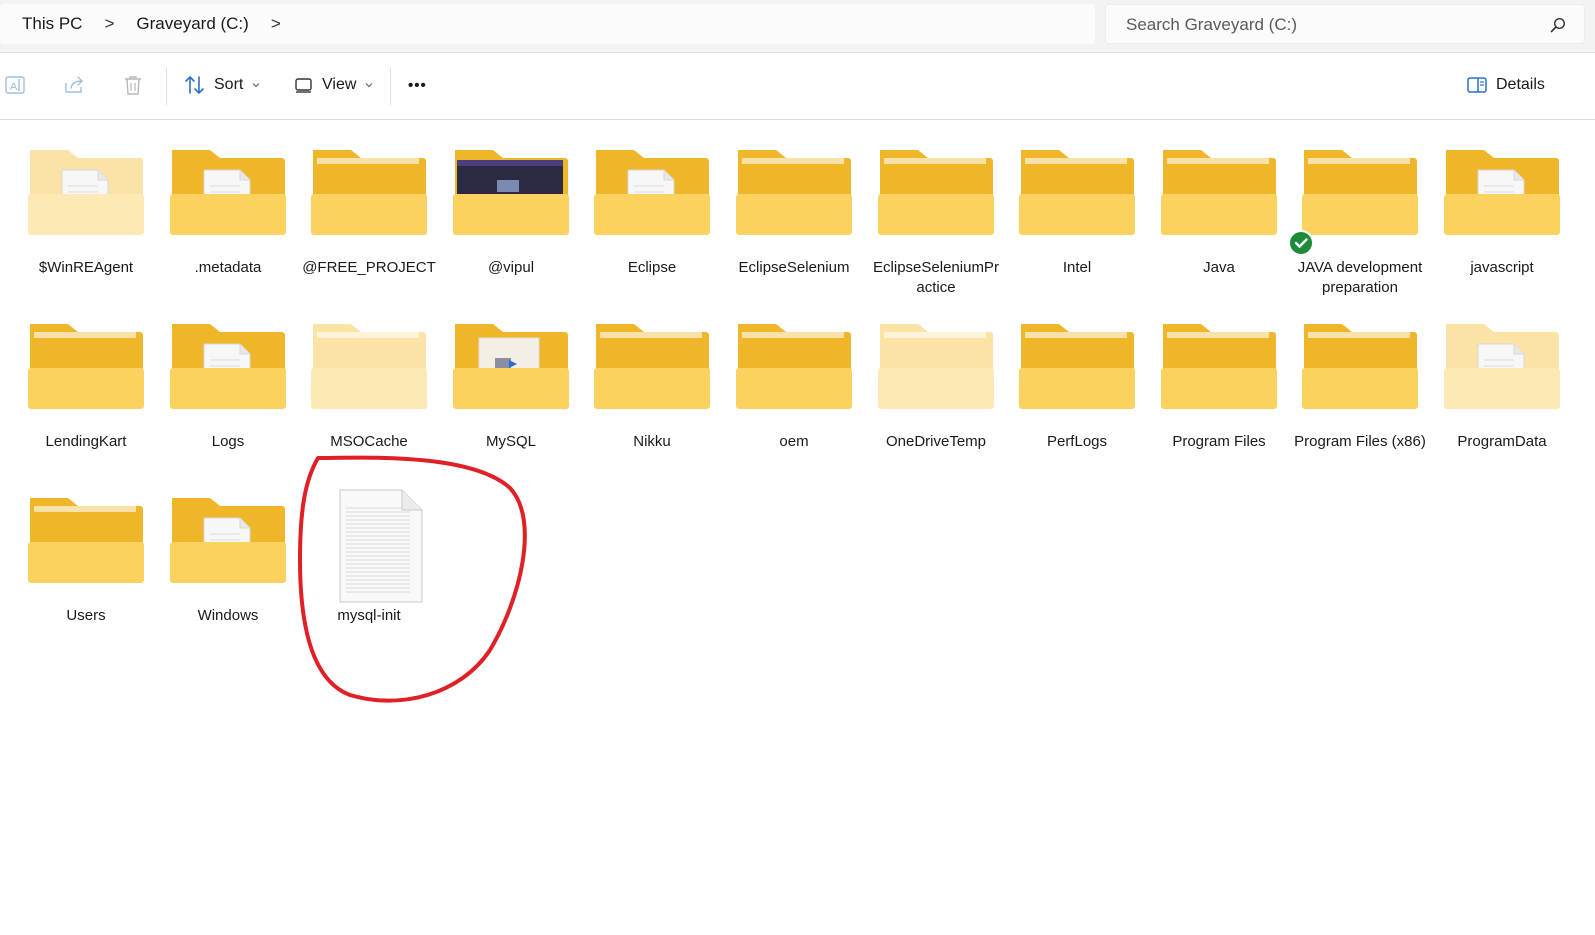  Describe the element at coordinates (1502, 267) in the screenshot. I see `item-label: javascript` at that location.